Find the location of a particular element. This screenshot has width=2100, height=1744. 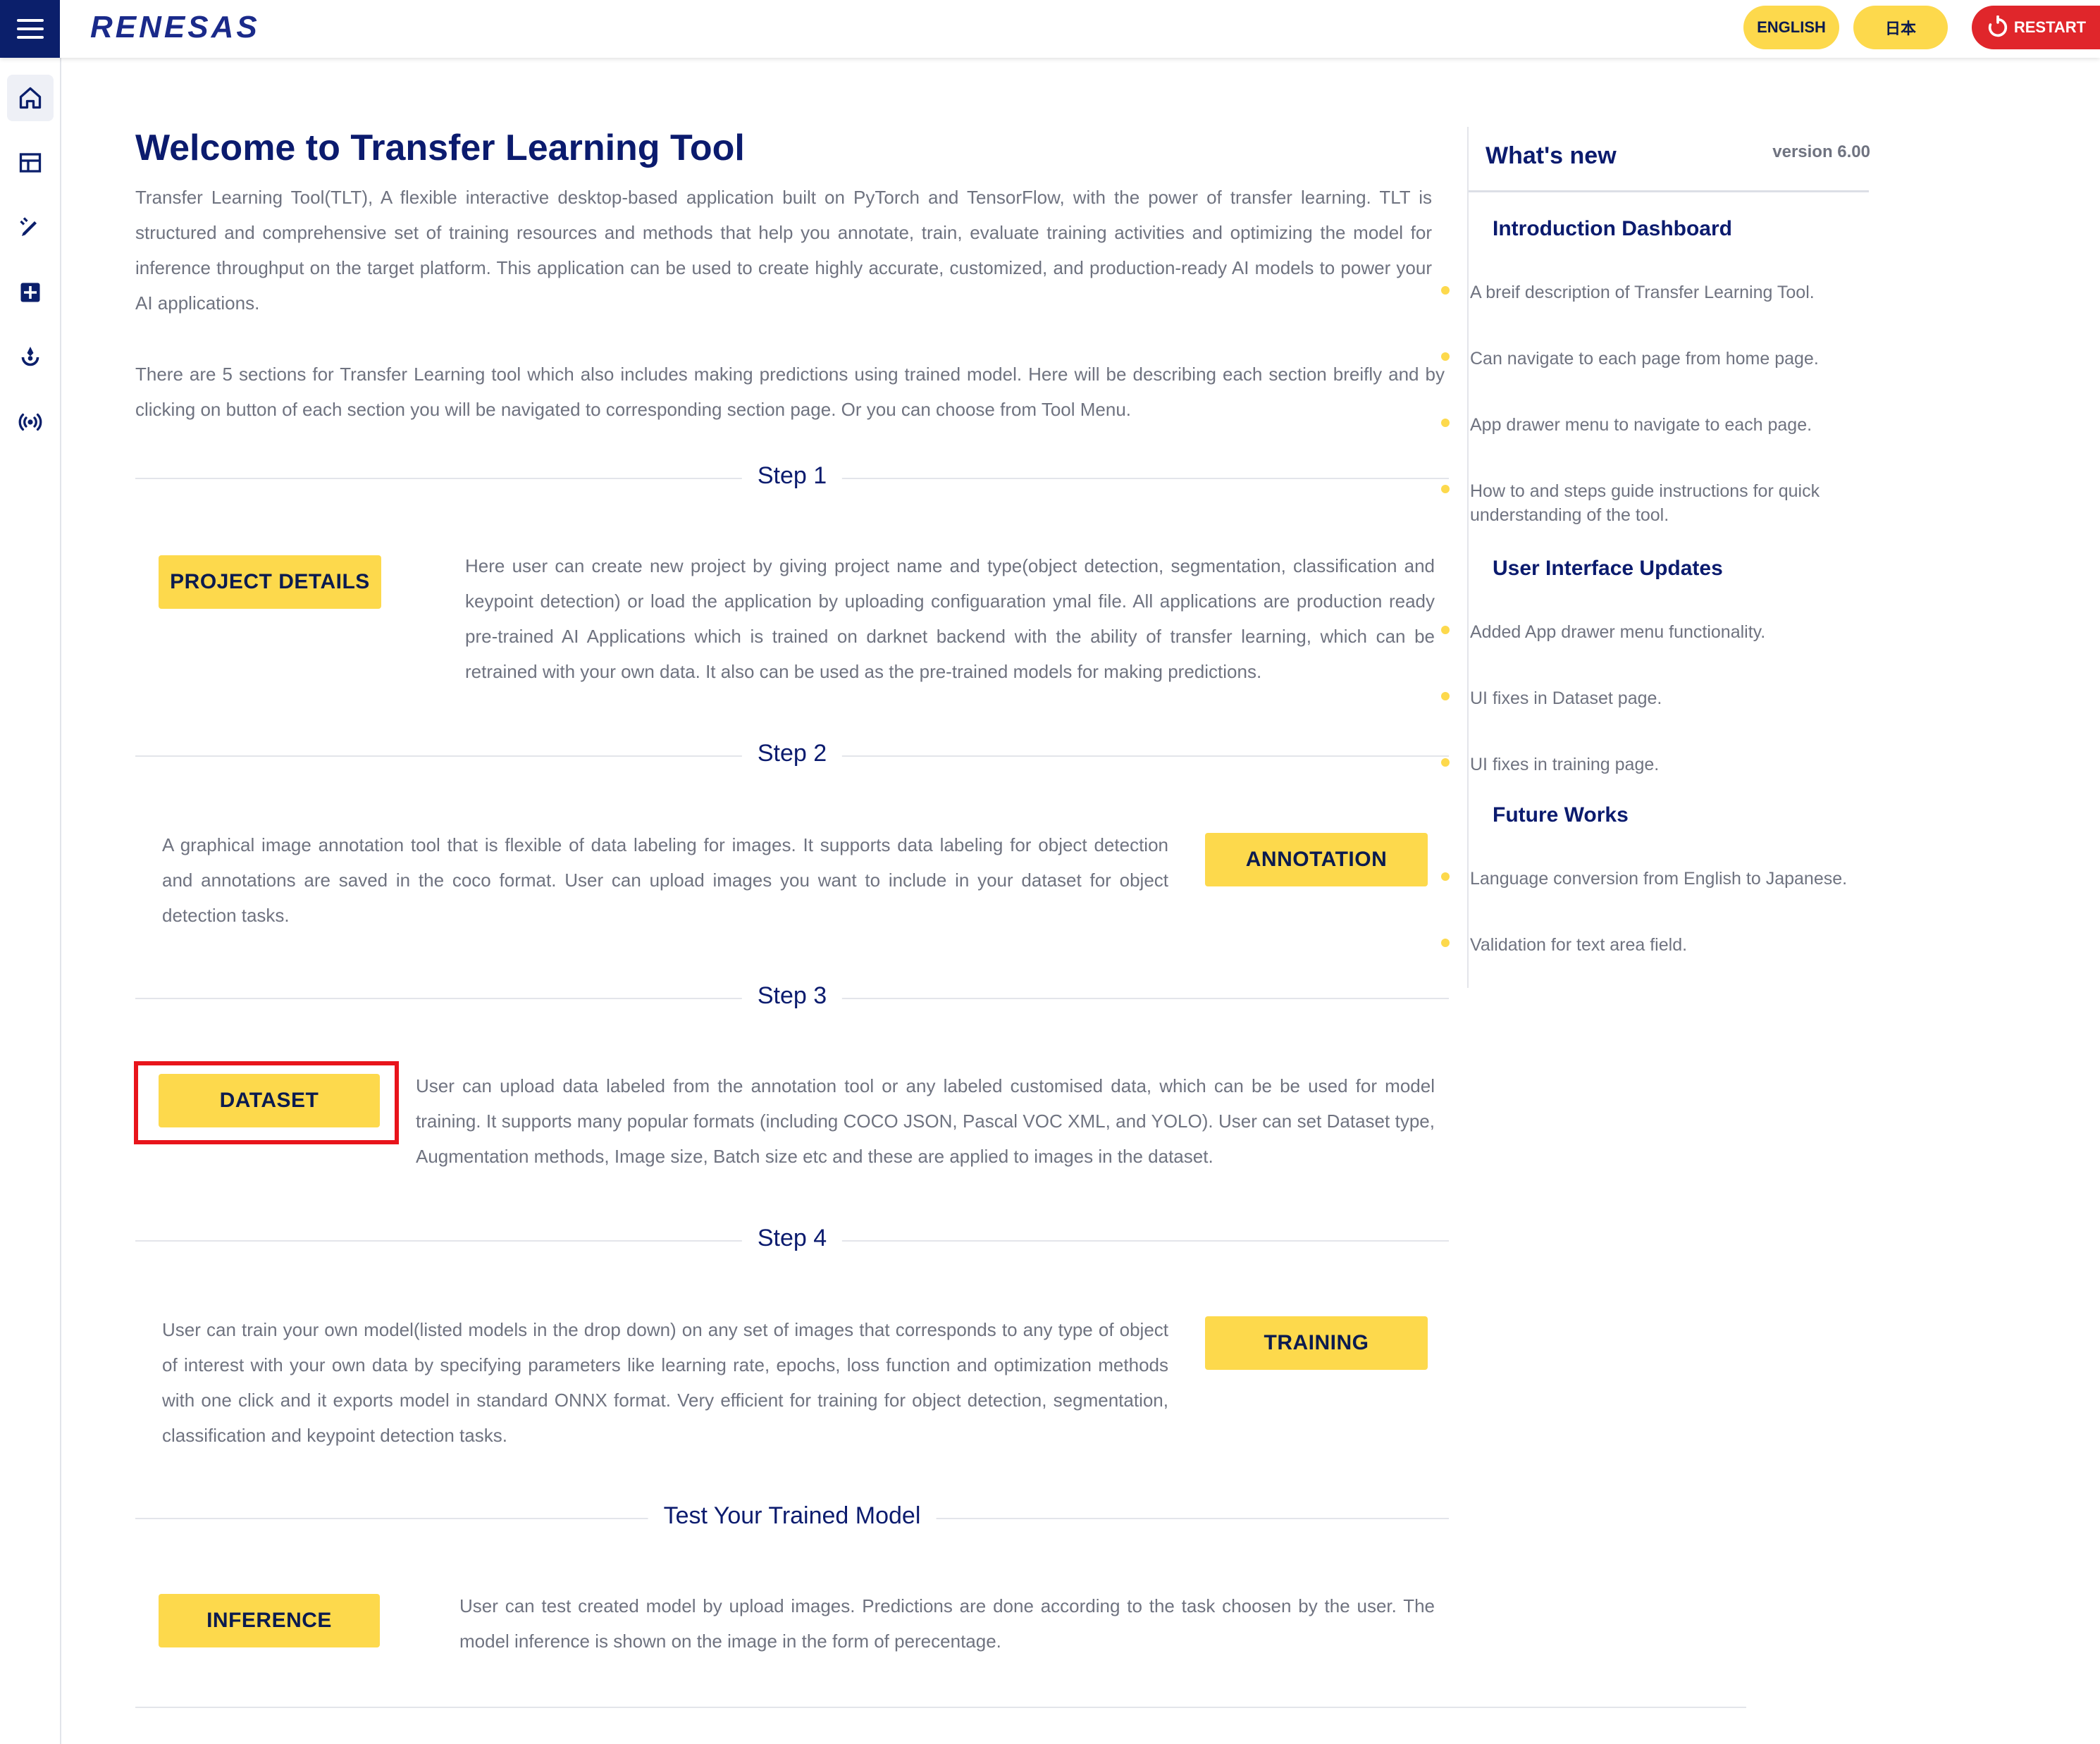

english-button: ENGLISH is located at coordinates (1791, 27).